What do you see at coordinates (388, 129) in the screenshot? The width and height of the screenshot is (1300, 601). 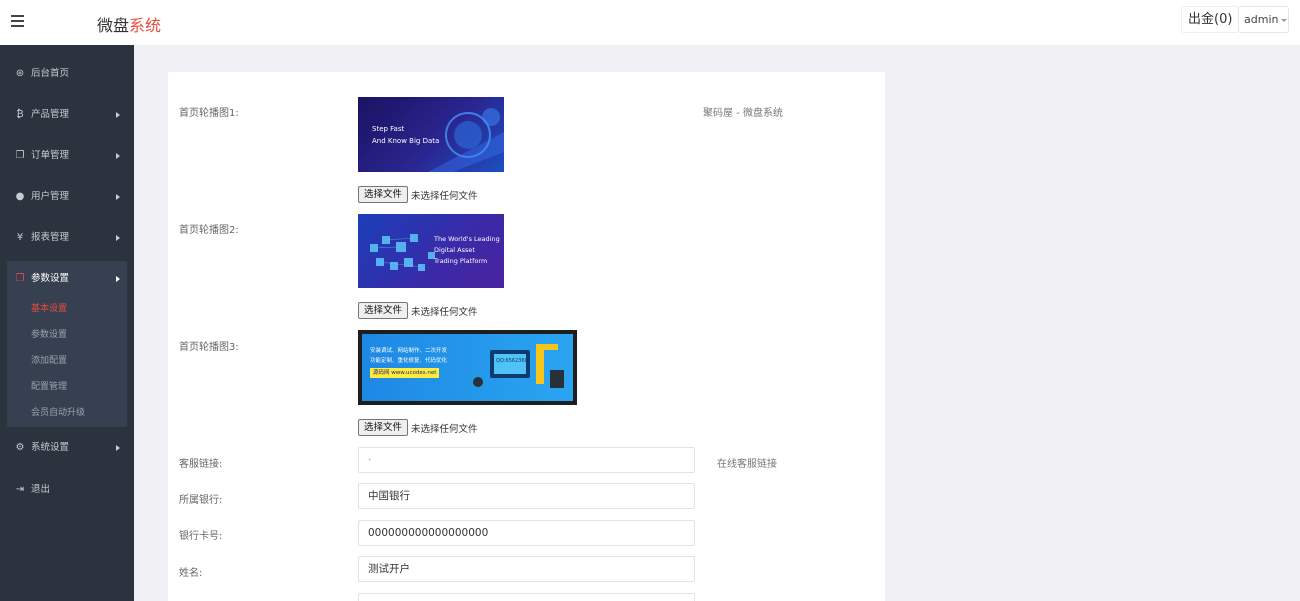 I see `banner1-text-line: Step Fast` at bounding box center [388, 129].